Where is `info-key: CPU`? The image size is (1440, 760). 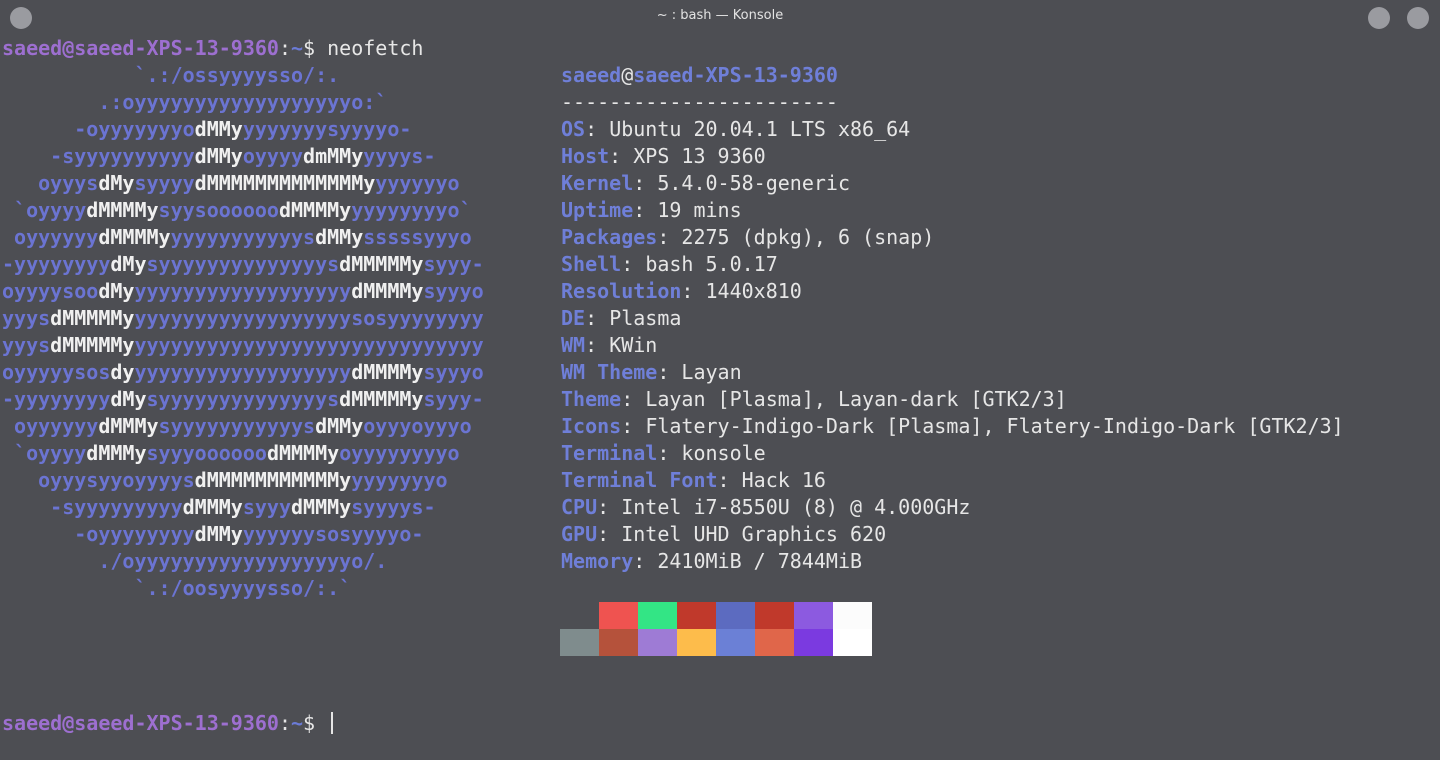
info-key: CPU is located at coordinates (579, 507).